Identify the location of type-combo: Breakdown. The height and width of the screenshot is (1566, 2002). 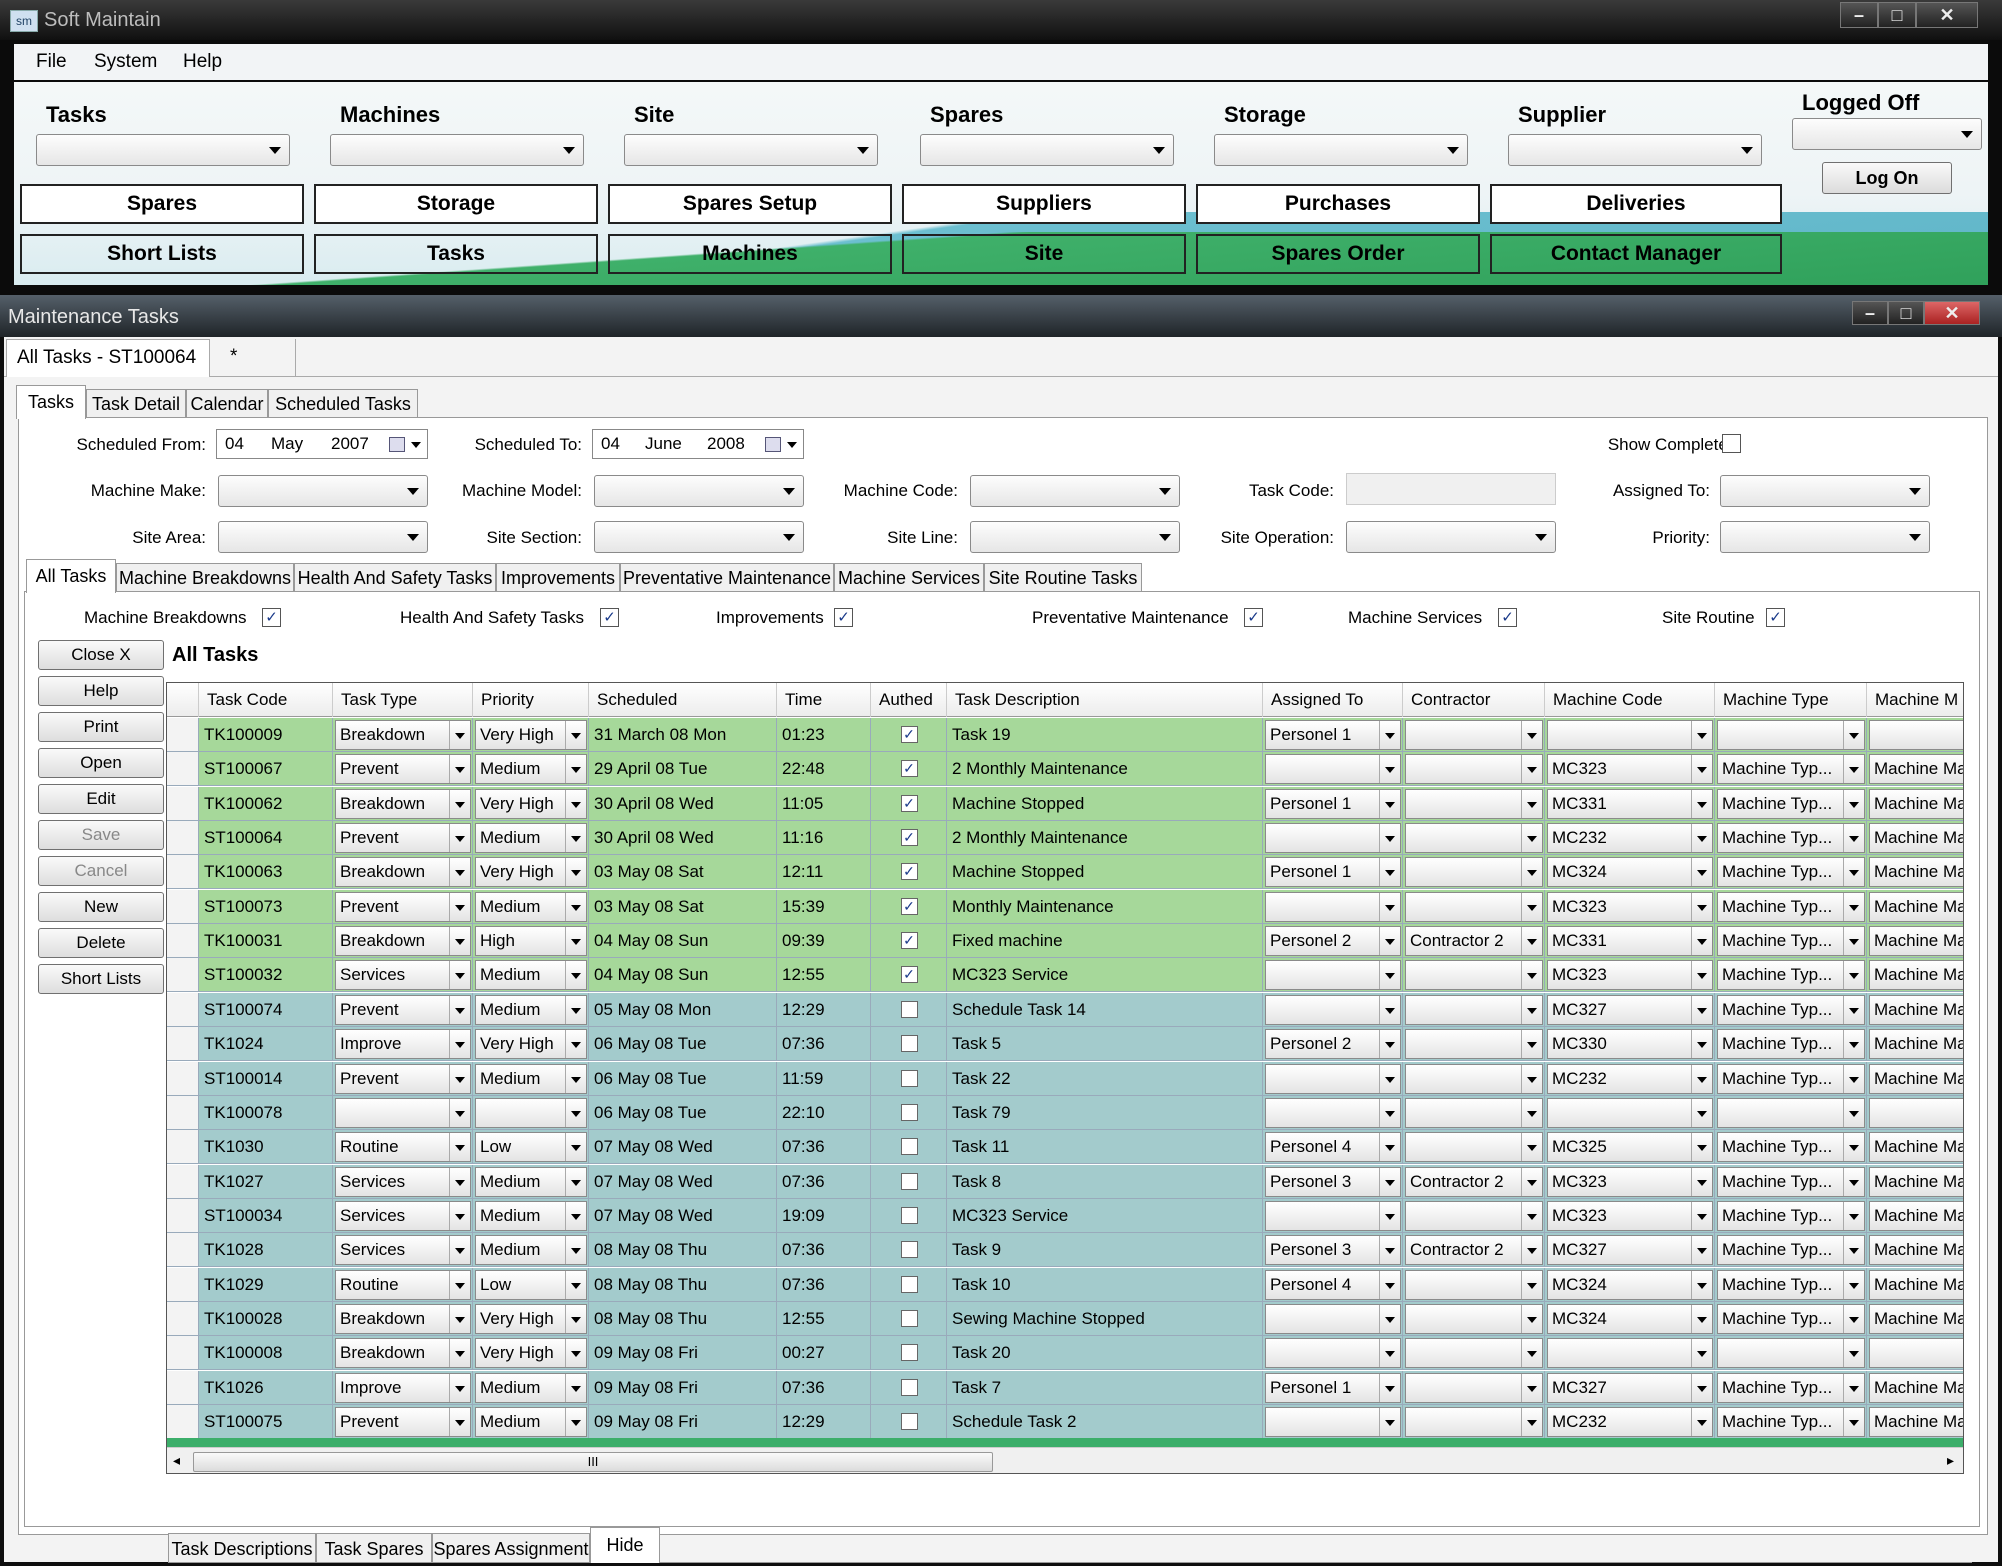
(403, 941).